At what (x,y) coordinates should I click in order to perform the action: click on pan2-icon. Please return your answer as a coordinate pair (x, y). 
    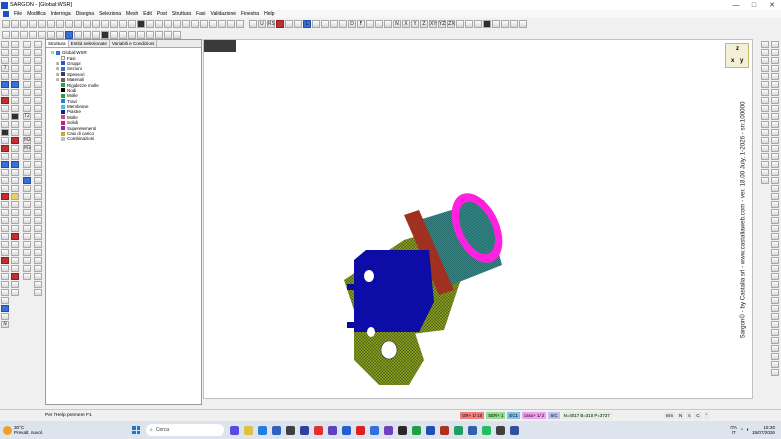
    Looking at the image, I should click on (105, 34).